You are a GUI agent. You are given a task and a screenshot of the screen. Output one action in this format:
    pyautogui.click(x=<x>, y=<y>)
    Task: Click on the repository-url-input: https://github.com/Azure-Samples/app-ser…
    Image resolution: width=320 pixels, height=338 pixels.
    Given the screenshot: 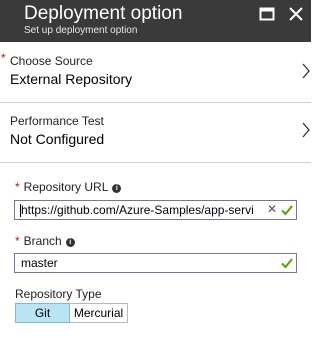 What is the action you would take?
    pyautogui.click(x=155, y=210)
    